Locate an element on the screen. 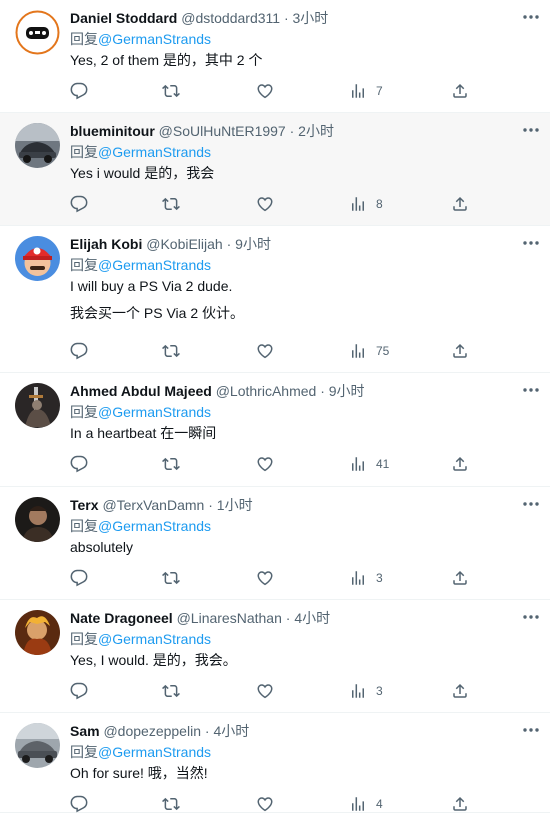 The width and height of the screenshot is (550, 813). timestamp: 3小时 is located at coordinates (311, 18).